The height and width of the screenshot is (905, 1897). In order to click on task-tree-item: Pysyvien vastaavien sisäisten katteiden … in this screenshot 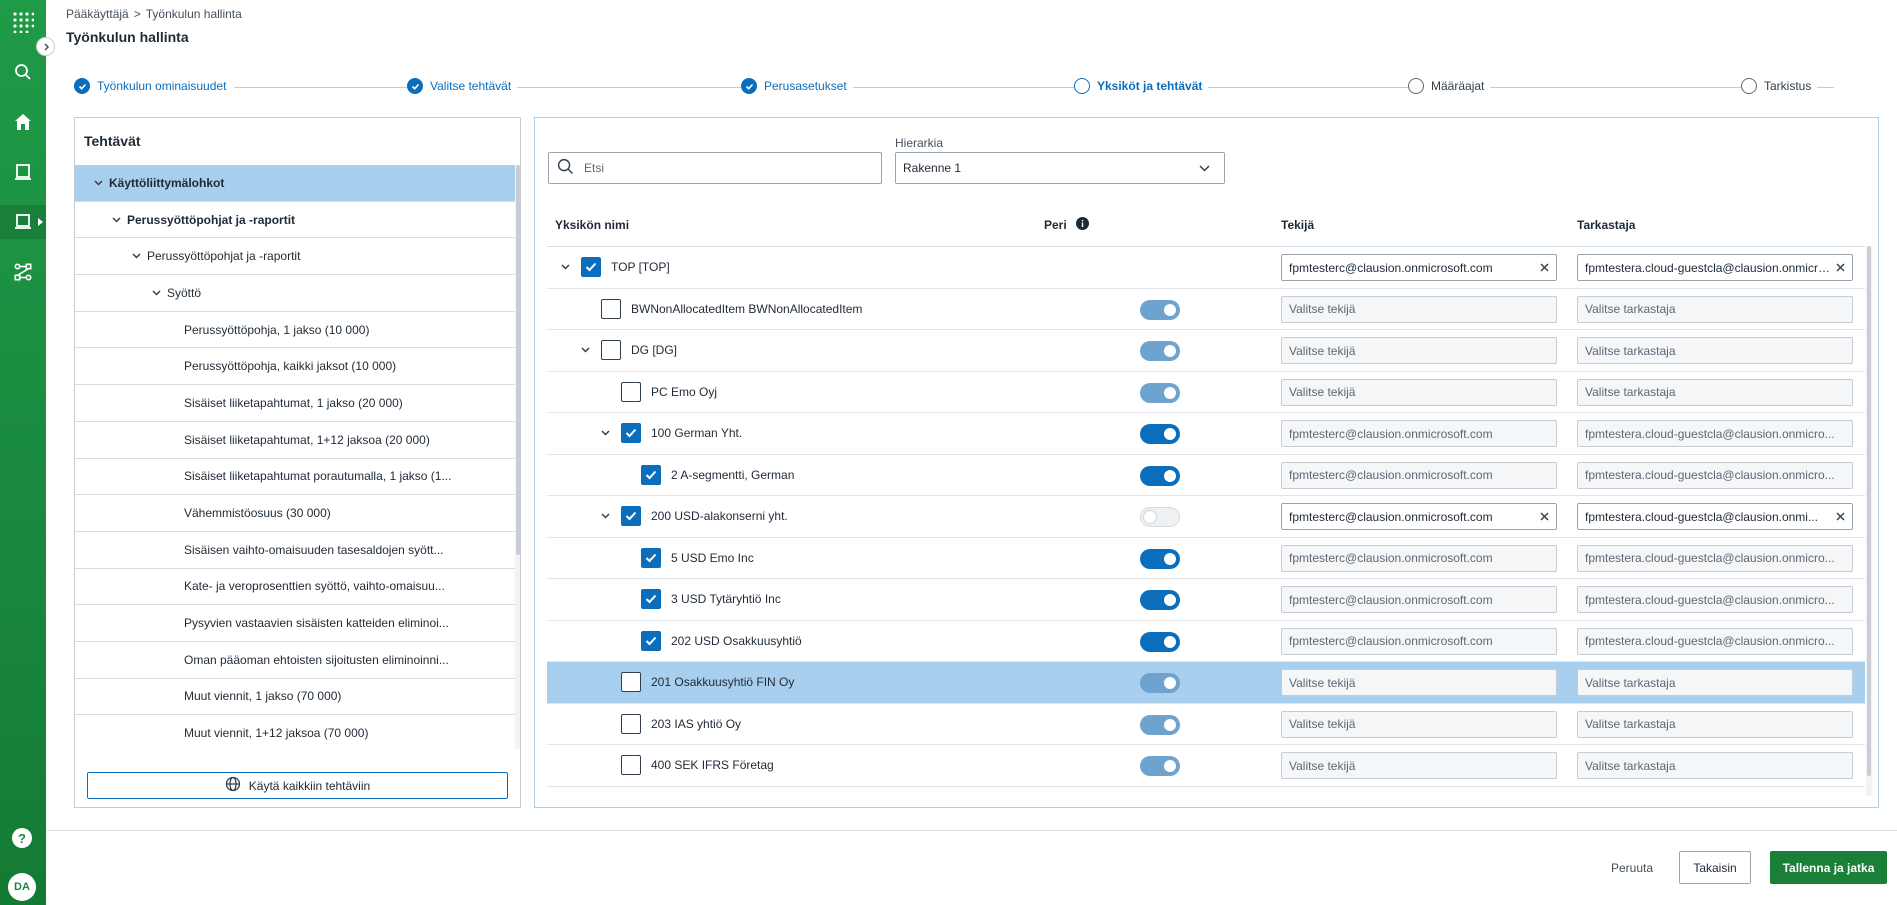, I will do `click(295, 623)`.